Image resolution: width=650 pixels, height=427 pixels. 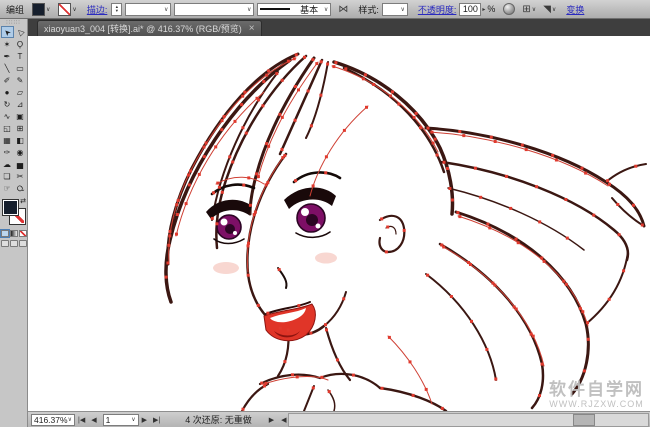 I want to click on color-mode-button, so click(x=5, y=233).